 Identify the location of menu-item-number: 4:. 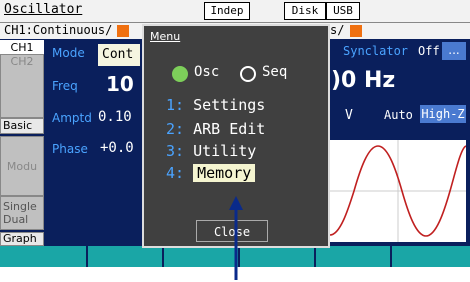
(175, 173).